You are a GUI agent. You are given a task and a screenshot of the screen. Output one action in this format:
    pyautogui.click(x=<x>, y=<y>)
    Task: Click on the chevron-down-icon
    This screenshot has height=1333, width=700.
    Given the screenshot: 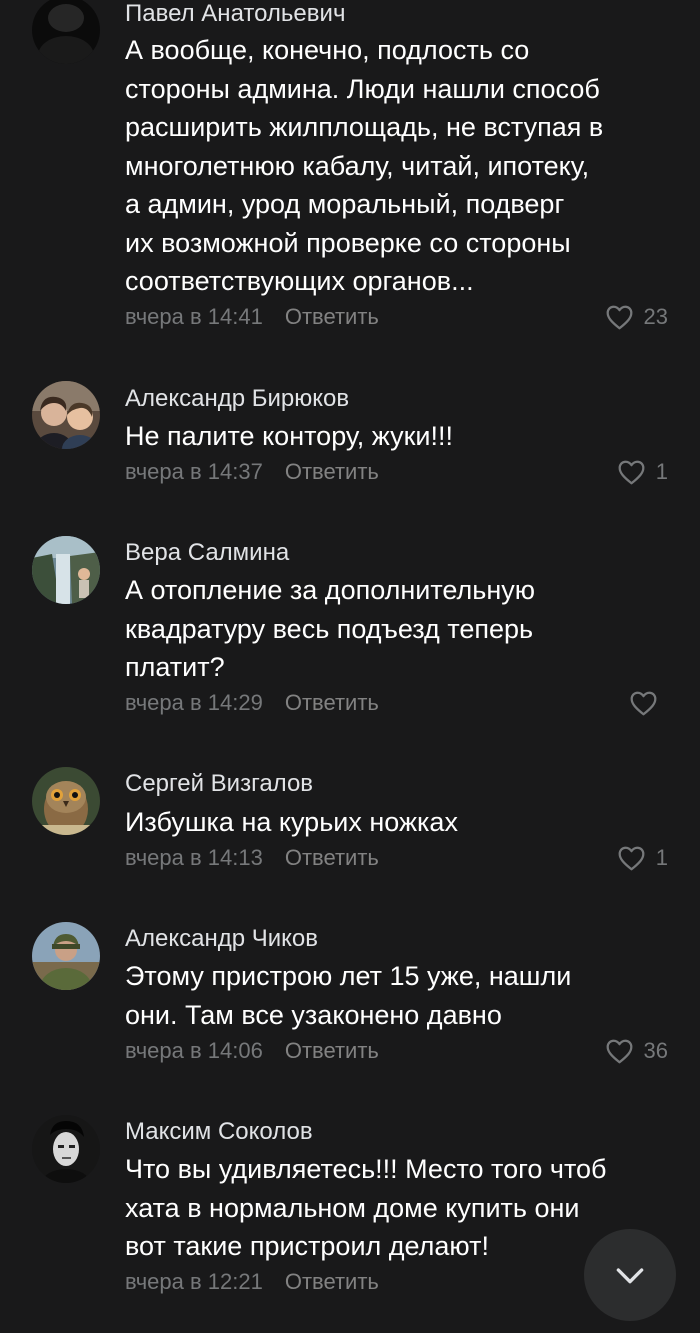 What is the action you would take?
    pyautogui.click(x=630, y=1276)
    